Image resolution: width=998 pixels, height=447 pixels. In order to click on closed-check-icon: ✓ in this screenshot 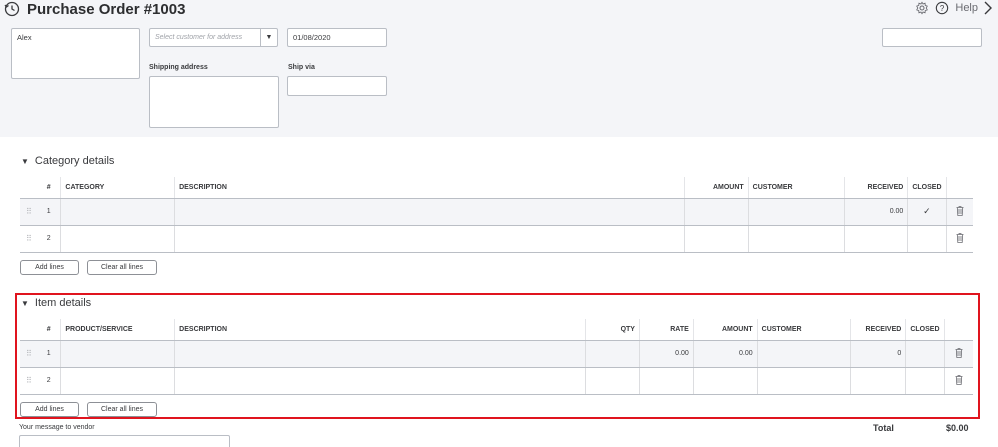, I will do `click(927, 212)`.